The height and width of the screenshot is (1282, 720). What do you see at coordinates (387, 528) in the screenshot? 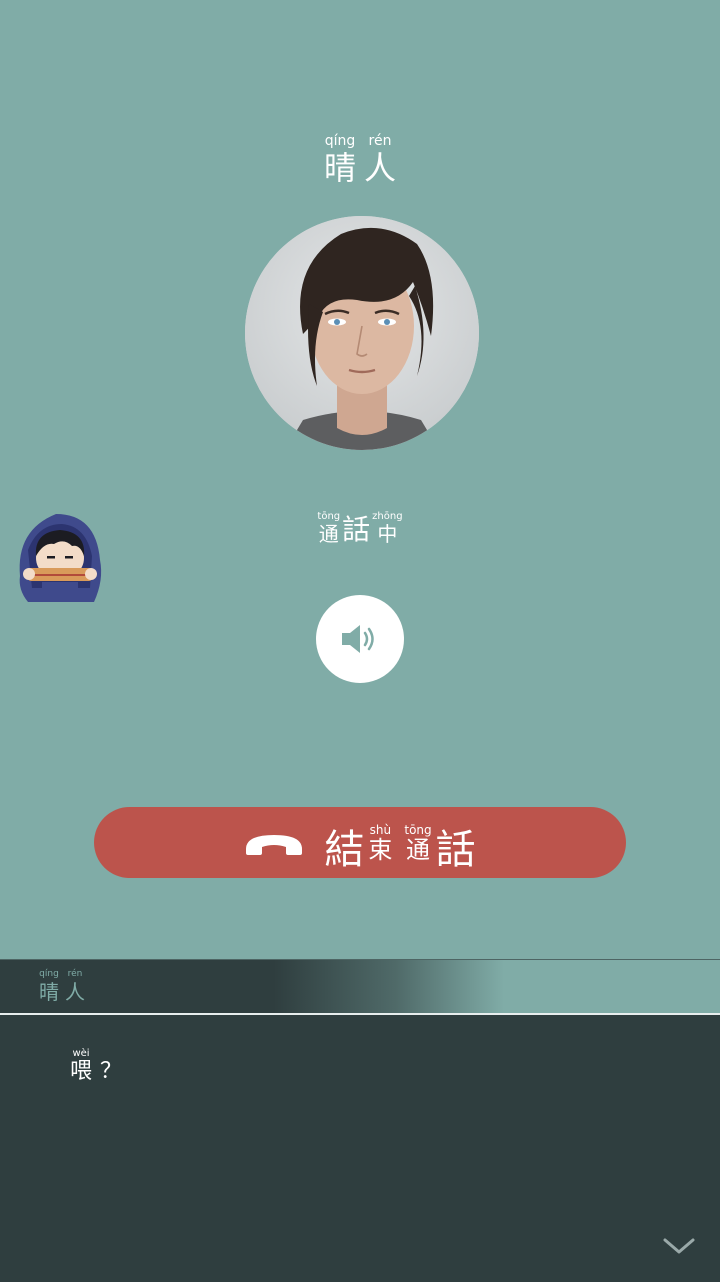
I see `call-status-char: zhōng 中` at bounding box center [387, 528].